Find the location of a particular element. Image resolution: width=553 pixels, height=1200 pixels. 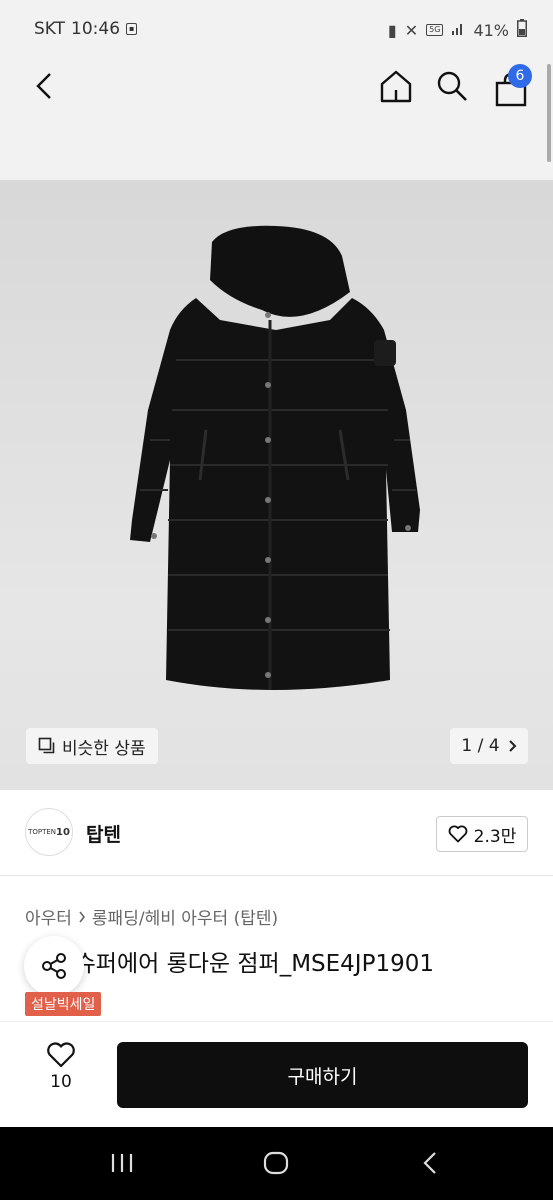

scrollbar is located at coordinates (549, 113).